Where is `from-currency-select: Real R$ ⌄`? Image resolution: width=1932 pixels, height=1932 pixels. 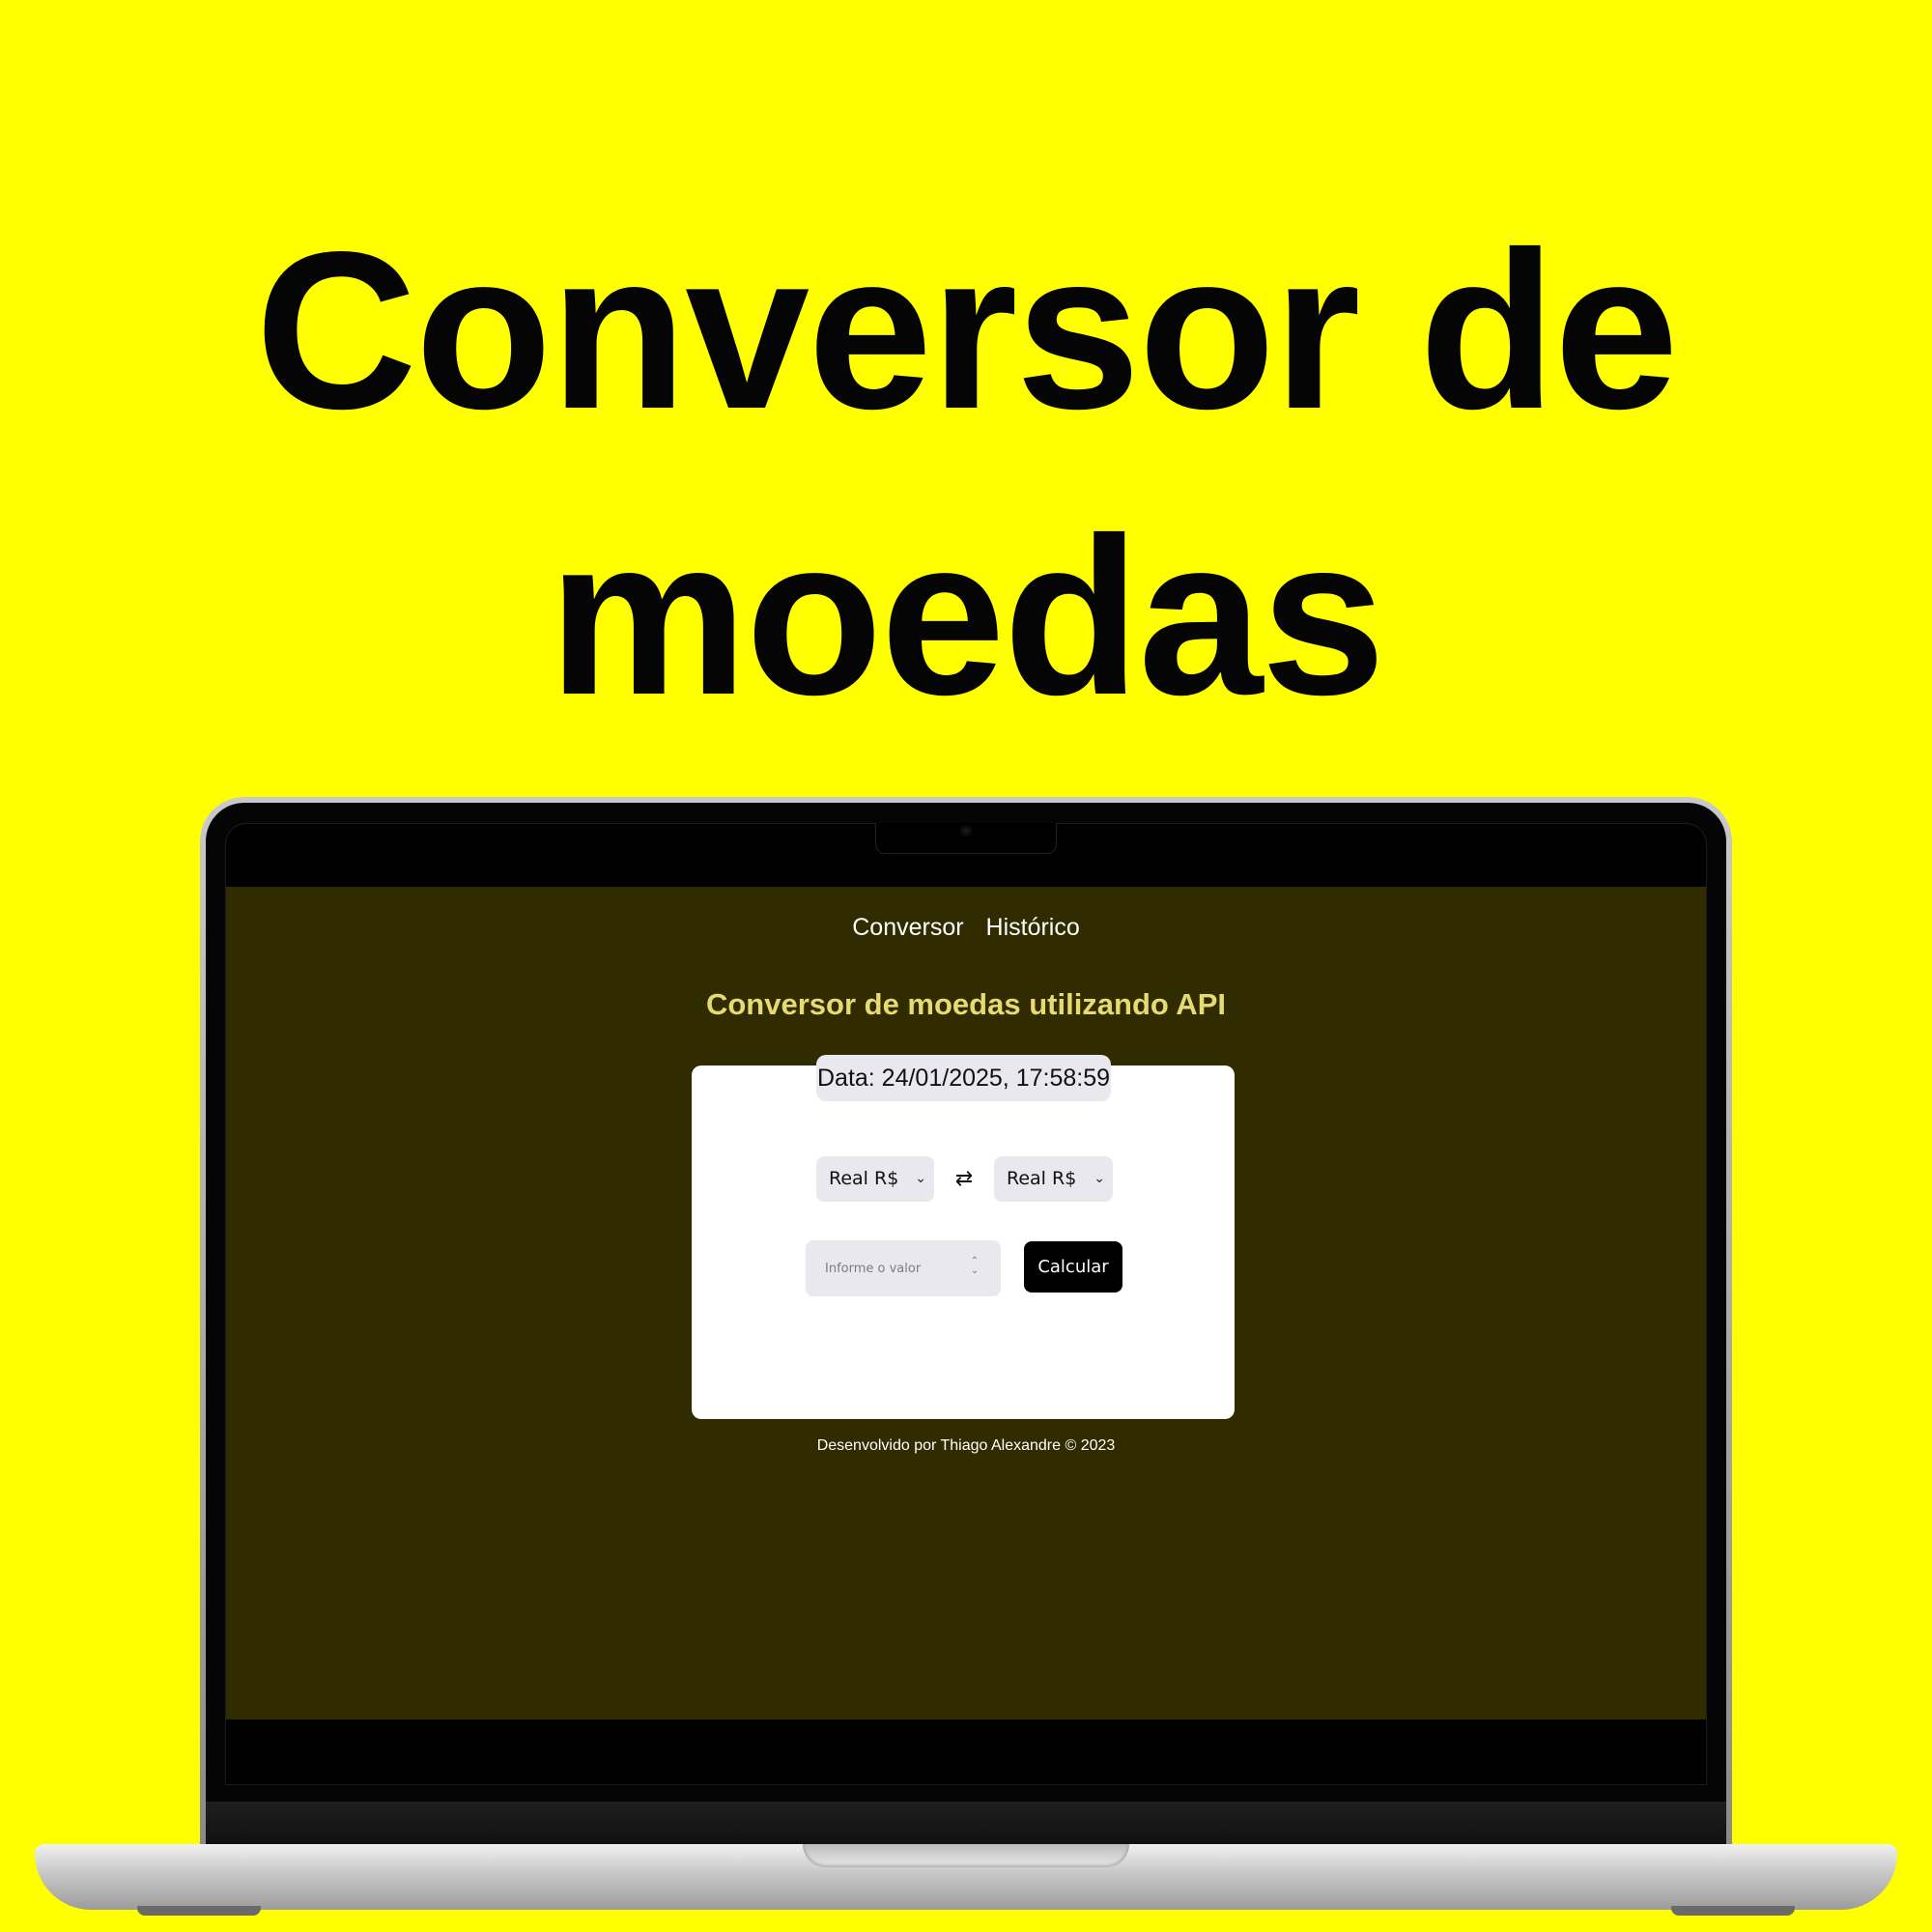 from-currency-select: Real R$ ⌄ is located at coordinates (875, 1179).